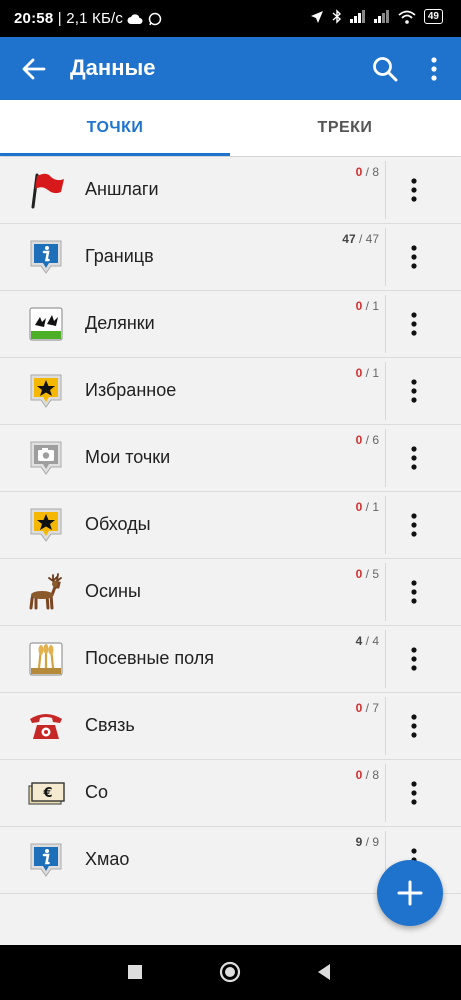 This screenshot has width=461, height=1000. I want to click on list-item-label: Аншлаги, so click(122, 189).